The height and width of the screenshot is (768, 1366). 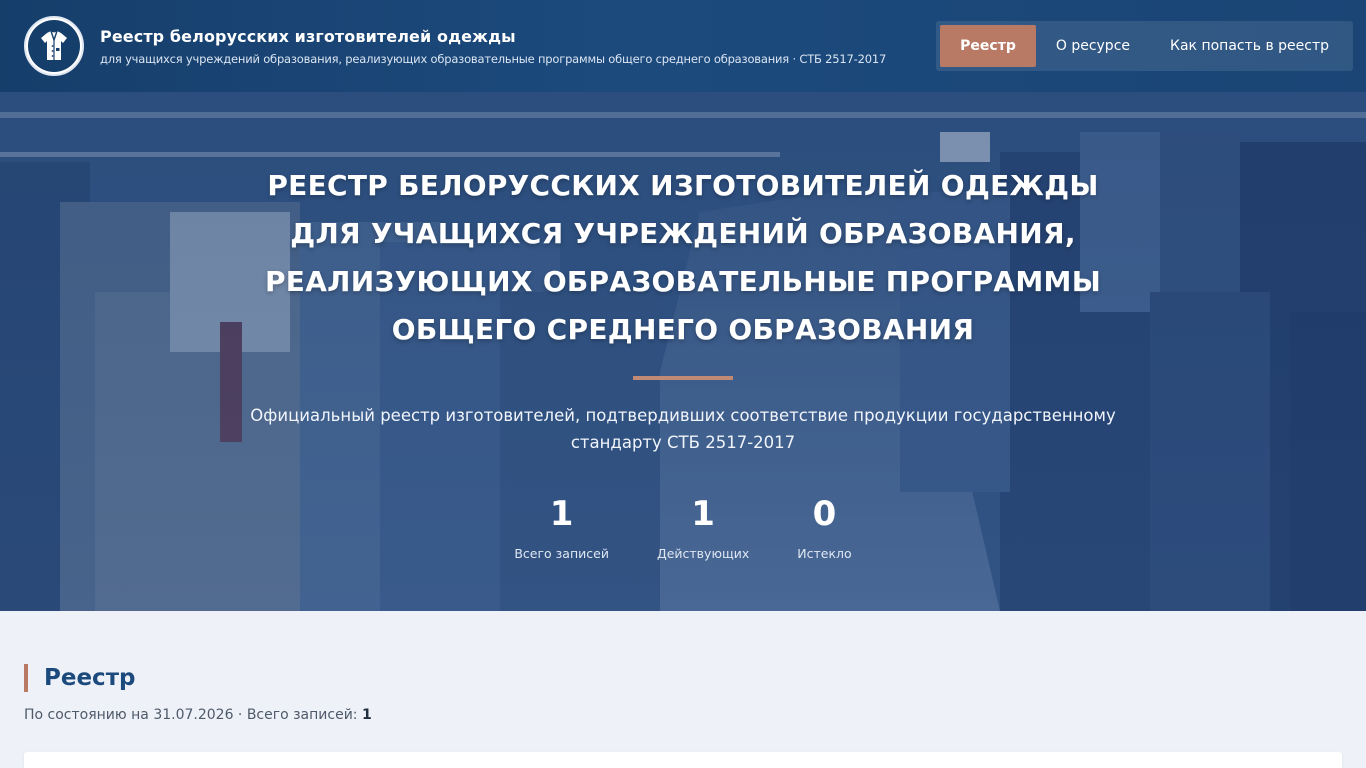 I want to click on registry-count: 1, so click(x=366, y=715).